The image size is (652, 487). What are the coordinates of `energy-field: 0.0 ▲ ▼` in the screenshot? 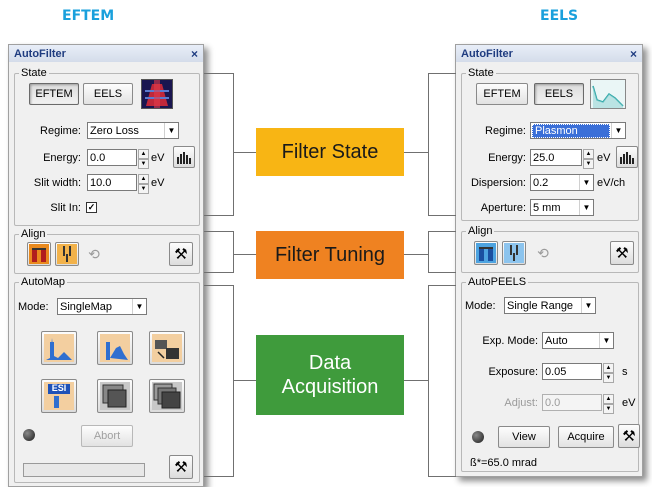 It's located at (118, 159).